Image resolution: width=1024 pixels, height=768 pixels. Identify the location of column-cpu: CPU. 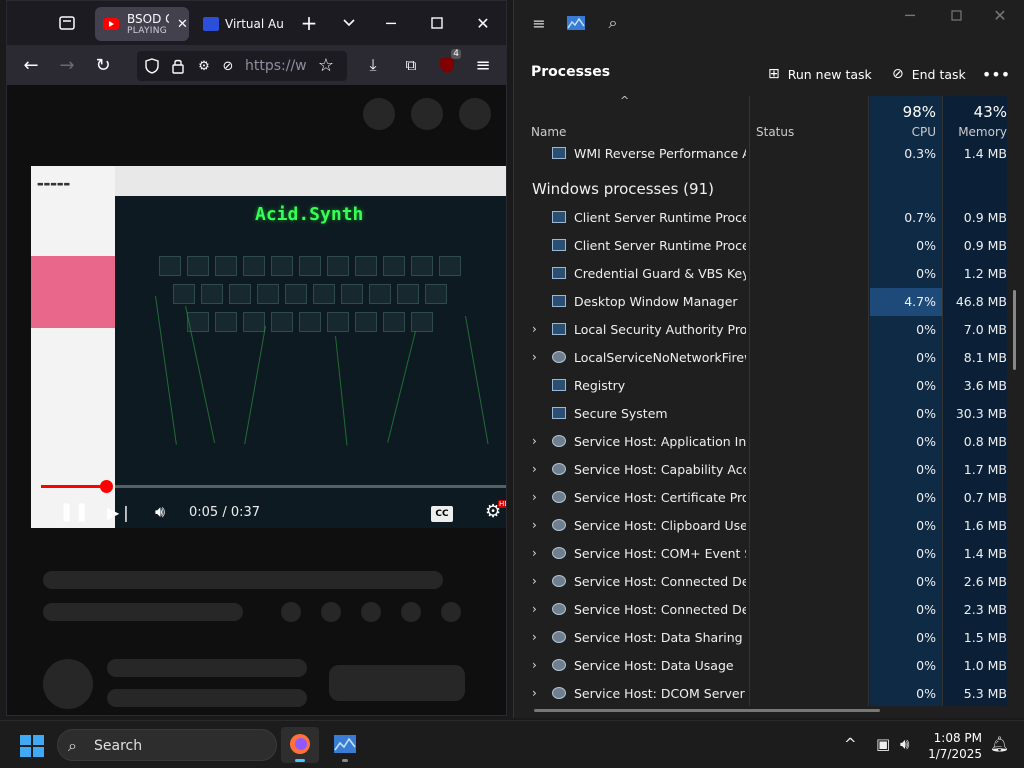
(903, 132).